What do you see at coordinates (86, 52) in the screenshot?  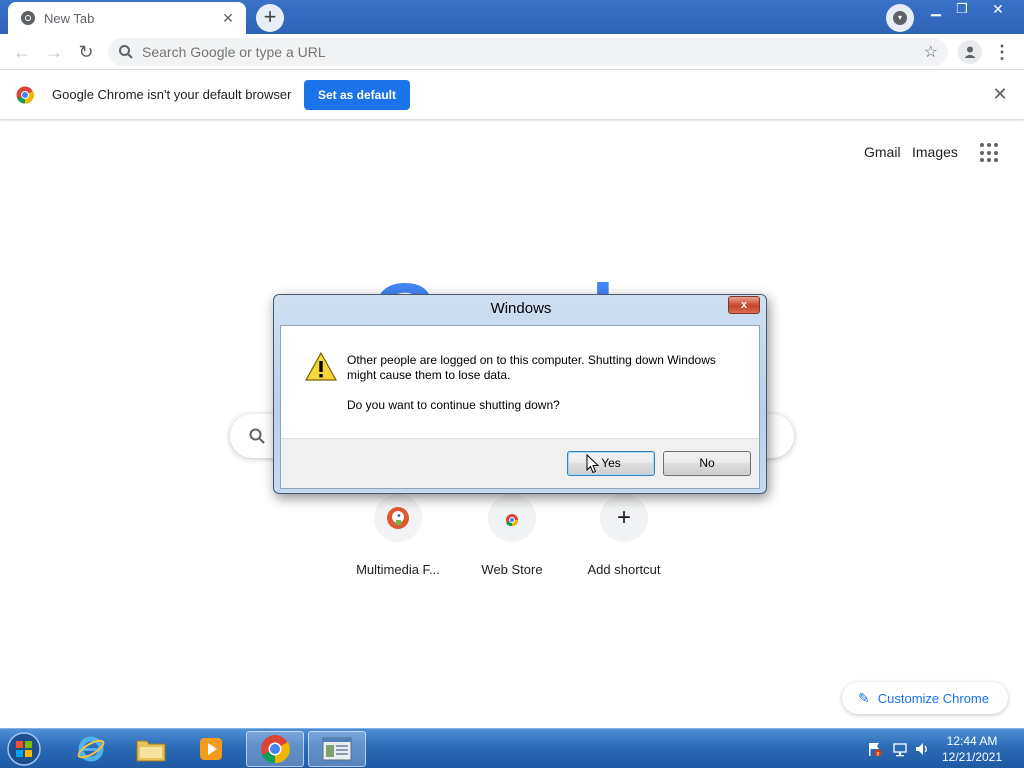 I see `reload-button: ↻` at bounding box center [86, 52].